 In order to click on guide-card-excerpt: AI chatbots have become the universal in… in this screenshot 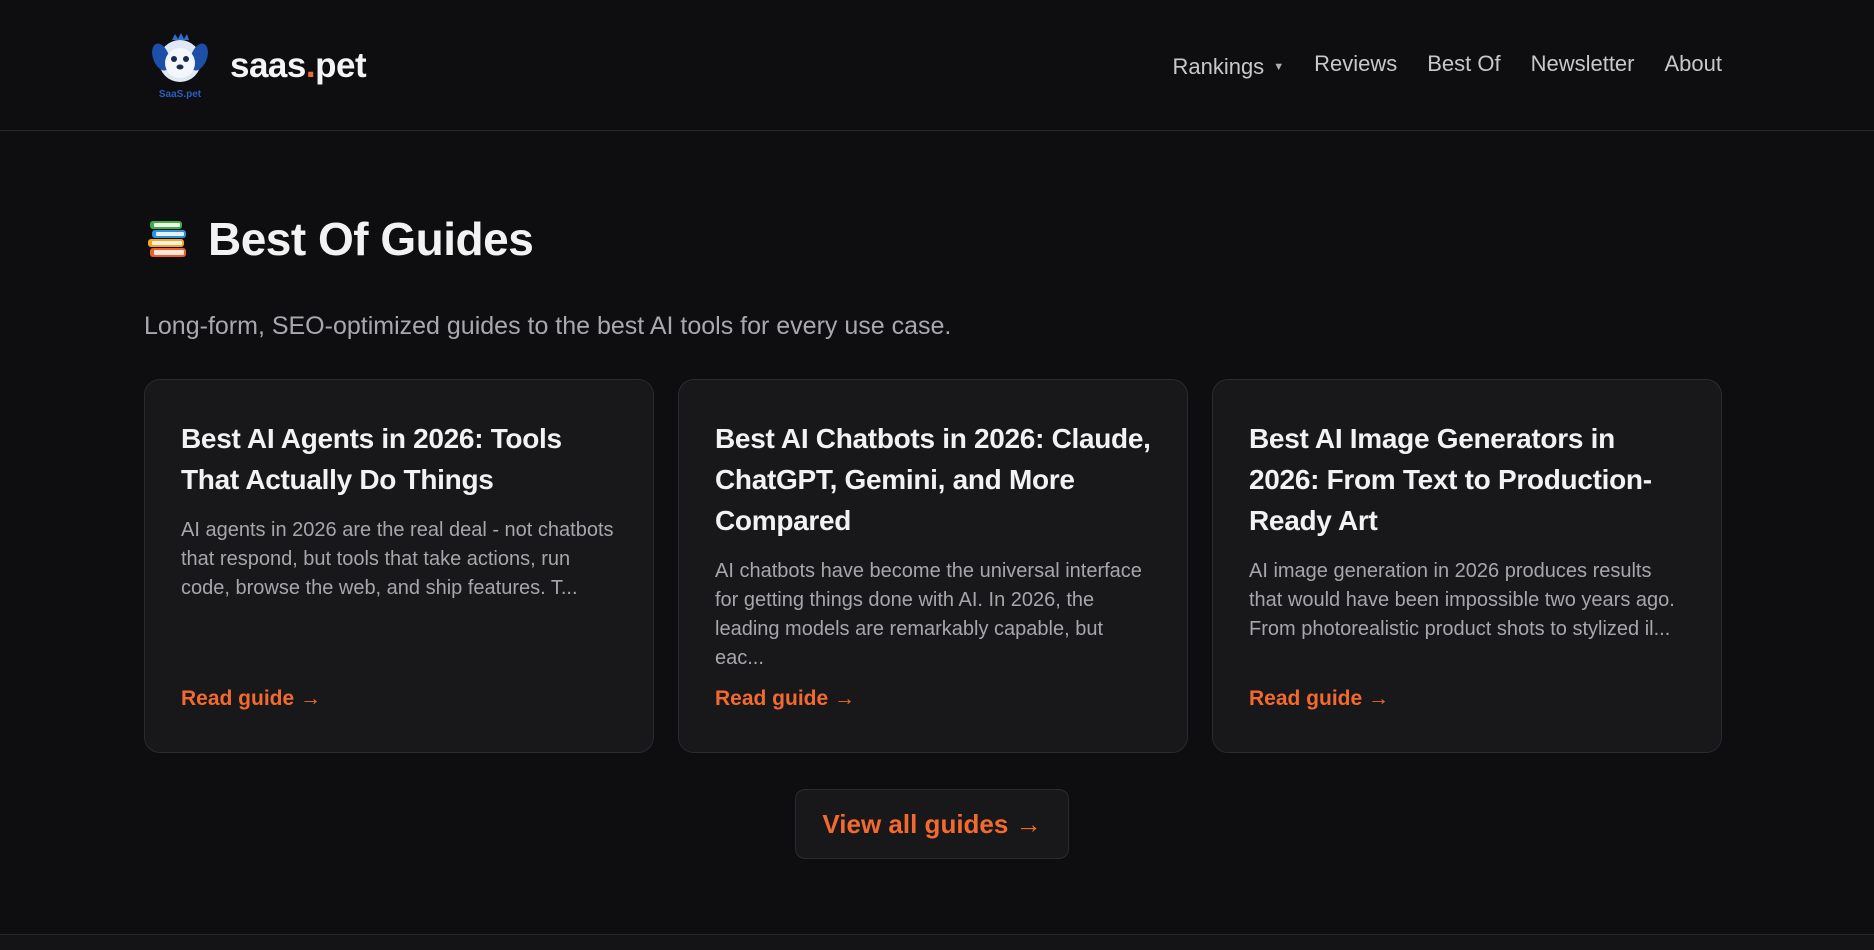, I will do `click(928, 614)`.